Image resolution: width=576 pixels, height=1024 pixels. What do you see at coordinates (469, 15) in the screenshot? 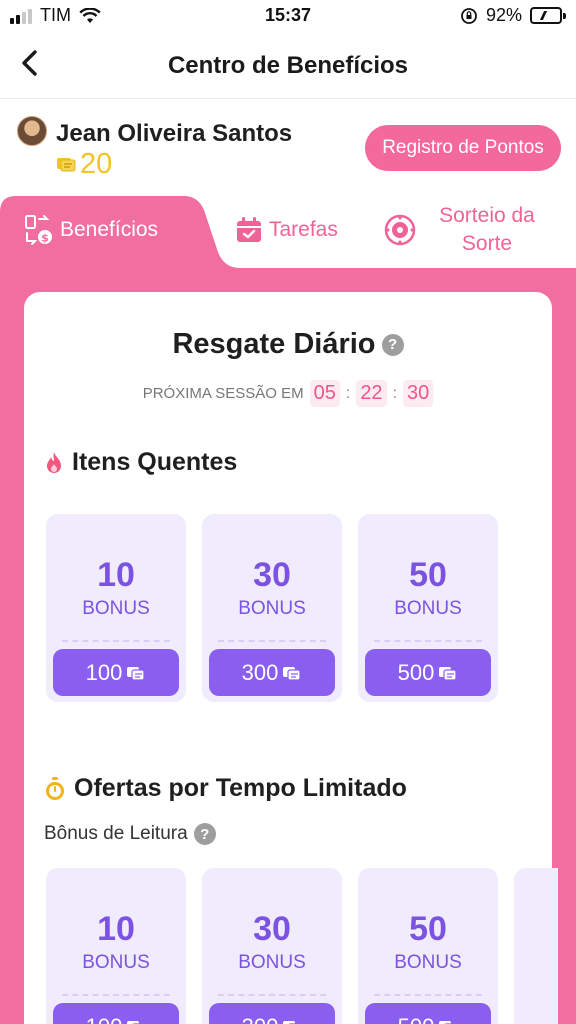
I see `orientation-lock-icon` at bounding box center [469, 15].